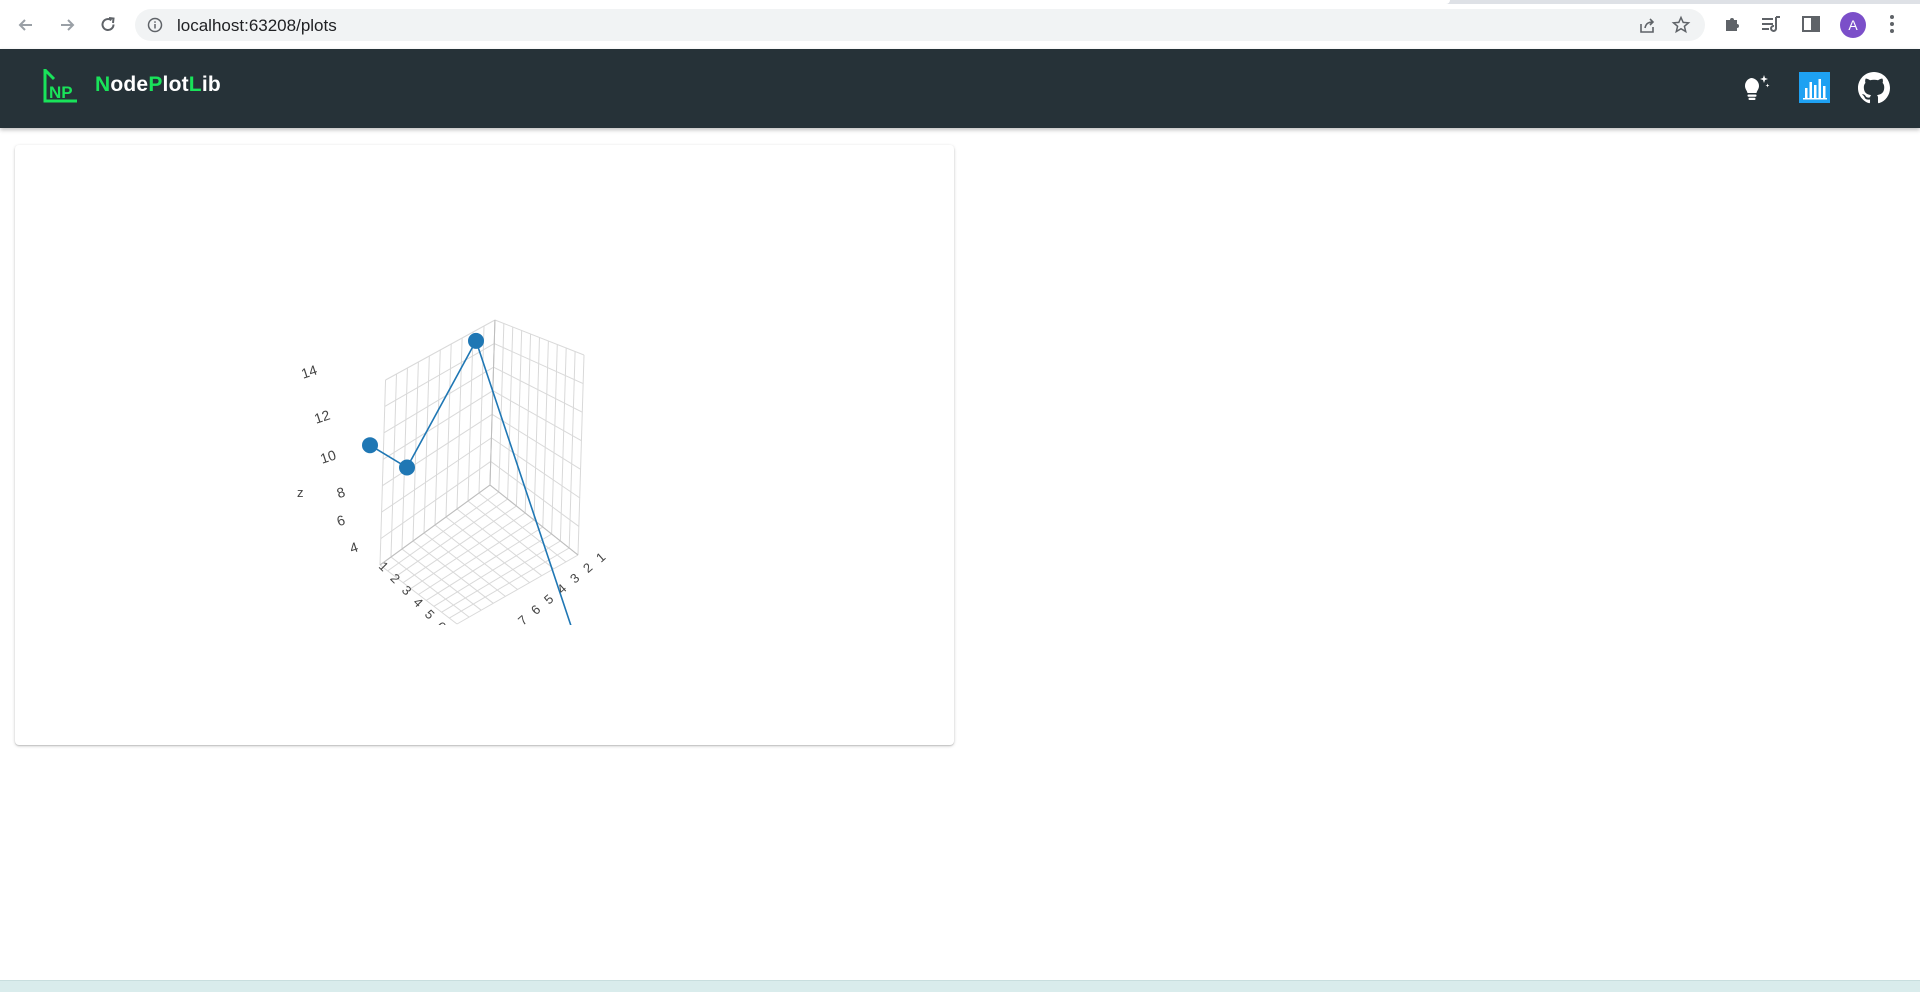 The image size is (1920, 992). I want to click on brand-name: NodePlotLib, so click(158, 85).